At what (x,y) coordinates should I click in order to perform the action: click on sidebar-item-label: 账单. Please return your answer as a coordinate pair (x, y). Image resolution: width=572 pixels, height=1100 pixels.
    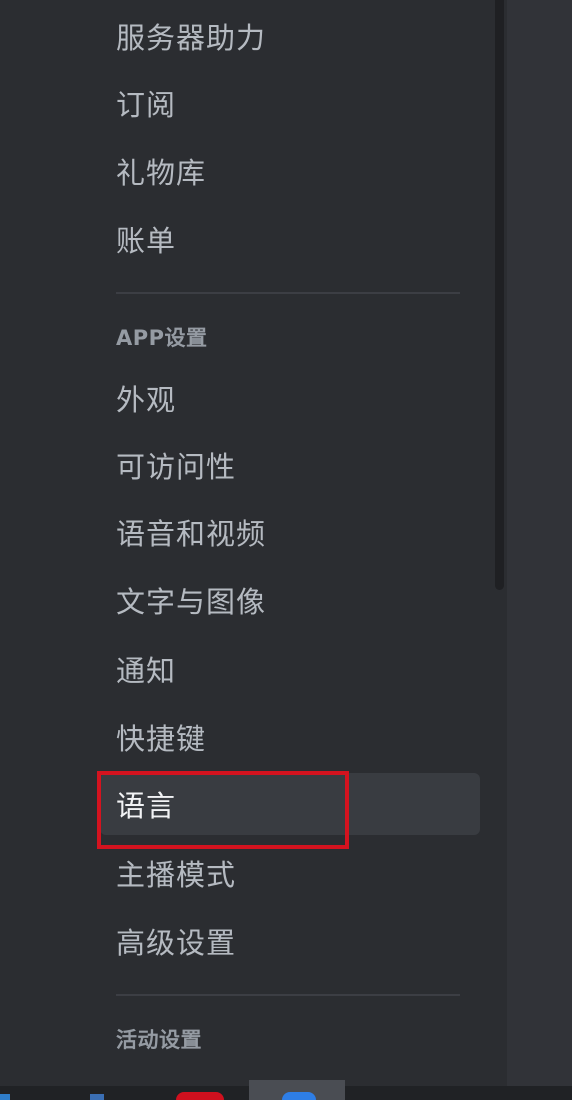
    Looking at the image, I should click on (146, 241).